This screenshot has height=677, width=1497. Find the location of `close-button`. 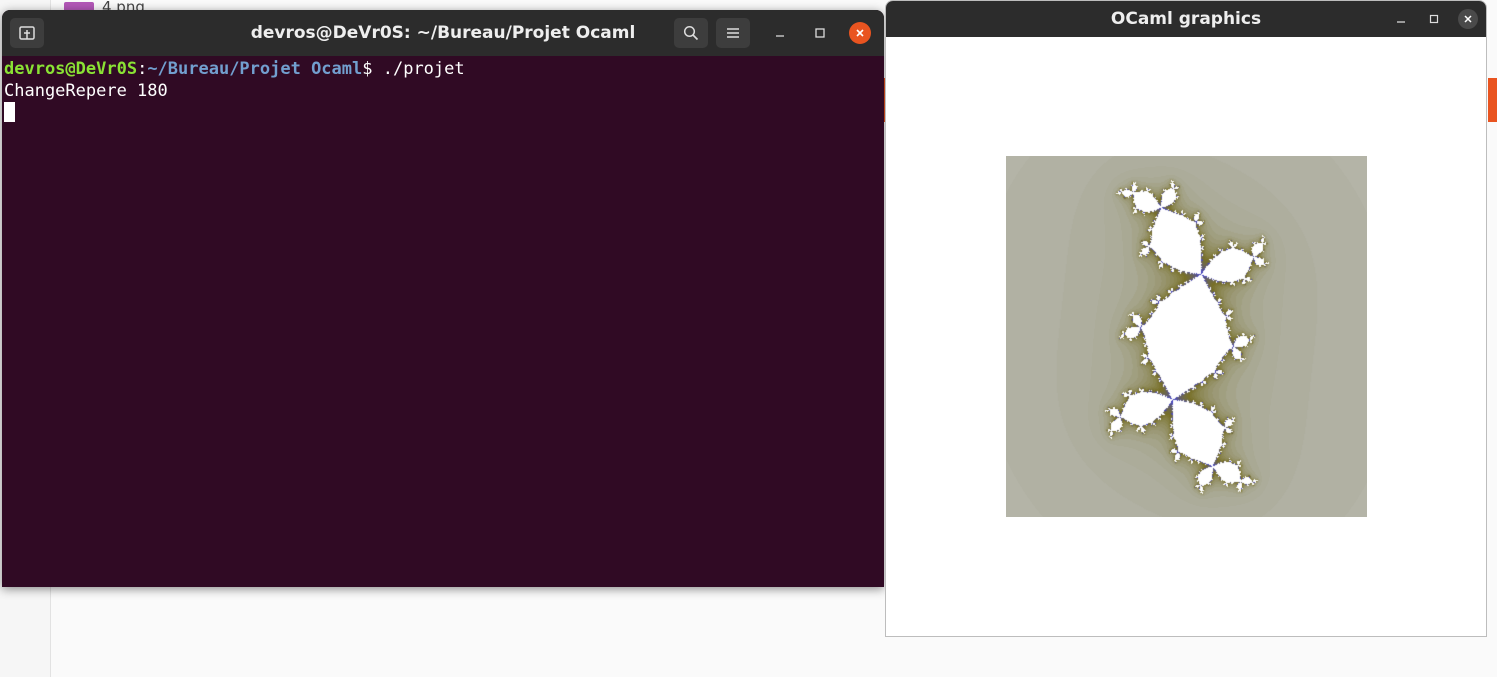

close-button is located at coordinates (860, 33).